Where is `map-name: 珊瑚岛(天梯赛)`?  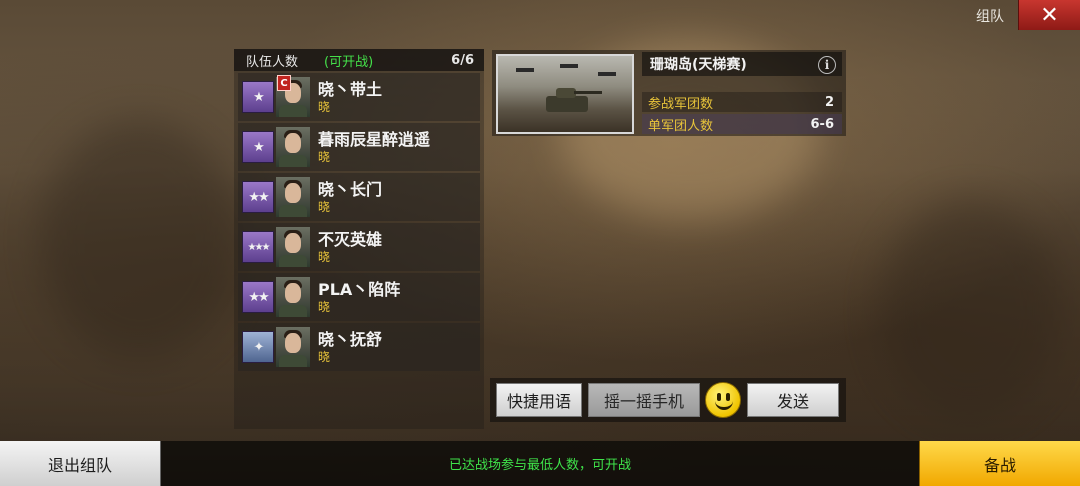
map-name: 珊瑚岛(天梯赛) is located at coordinates (698, 65).